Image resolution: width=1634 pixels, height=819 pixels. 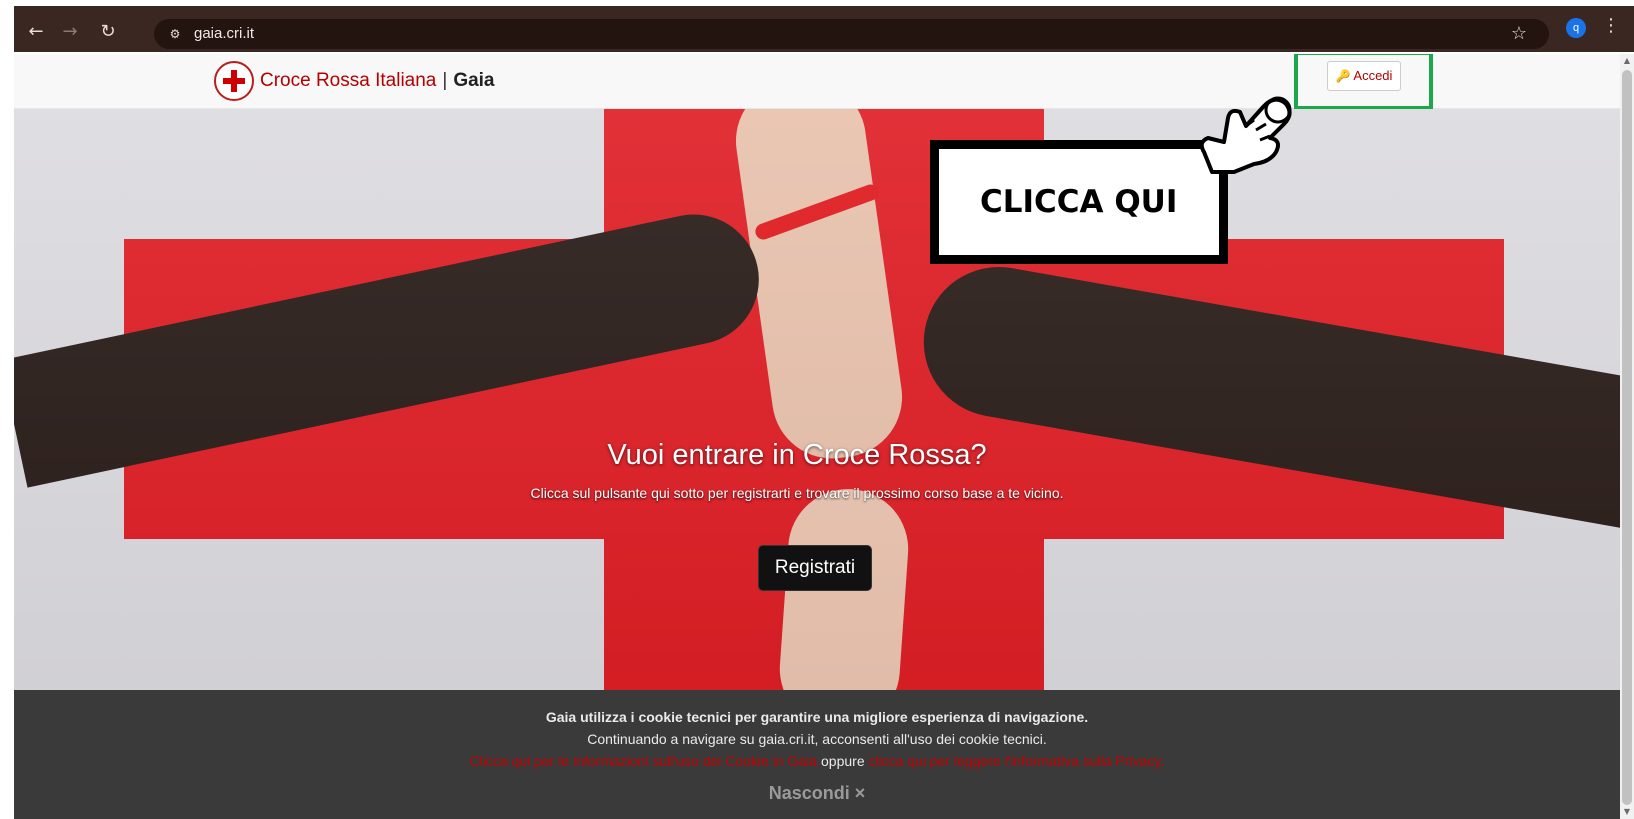 What do you see at coordinates (348, 80) in the screenshot?
I see `brand-name: Croce Rossa Italiana` at bounding box center [348, 80].